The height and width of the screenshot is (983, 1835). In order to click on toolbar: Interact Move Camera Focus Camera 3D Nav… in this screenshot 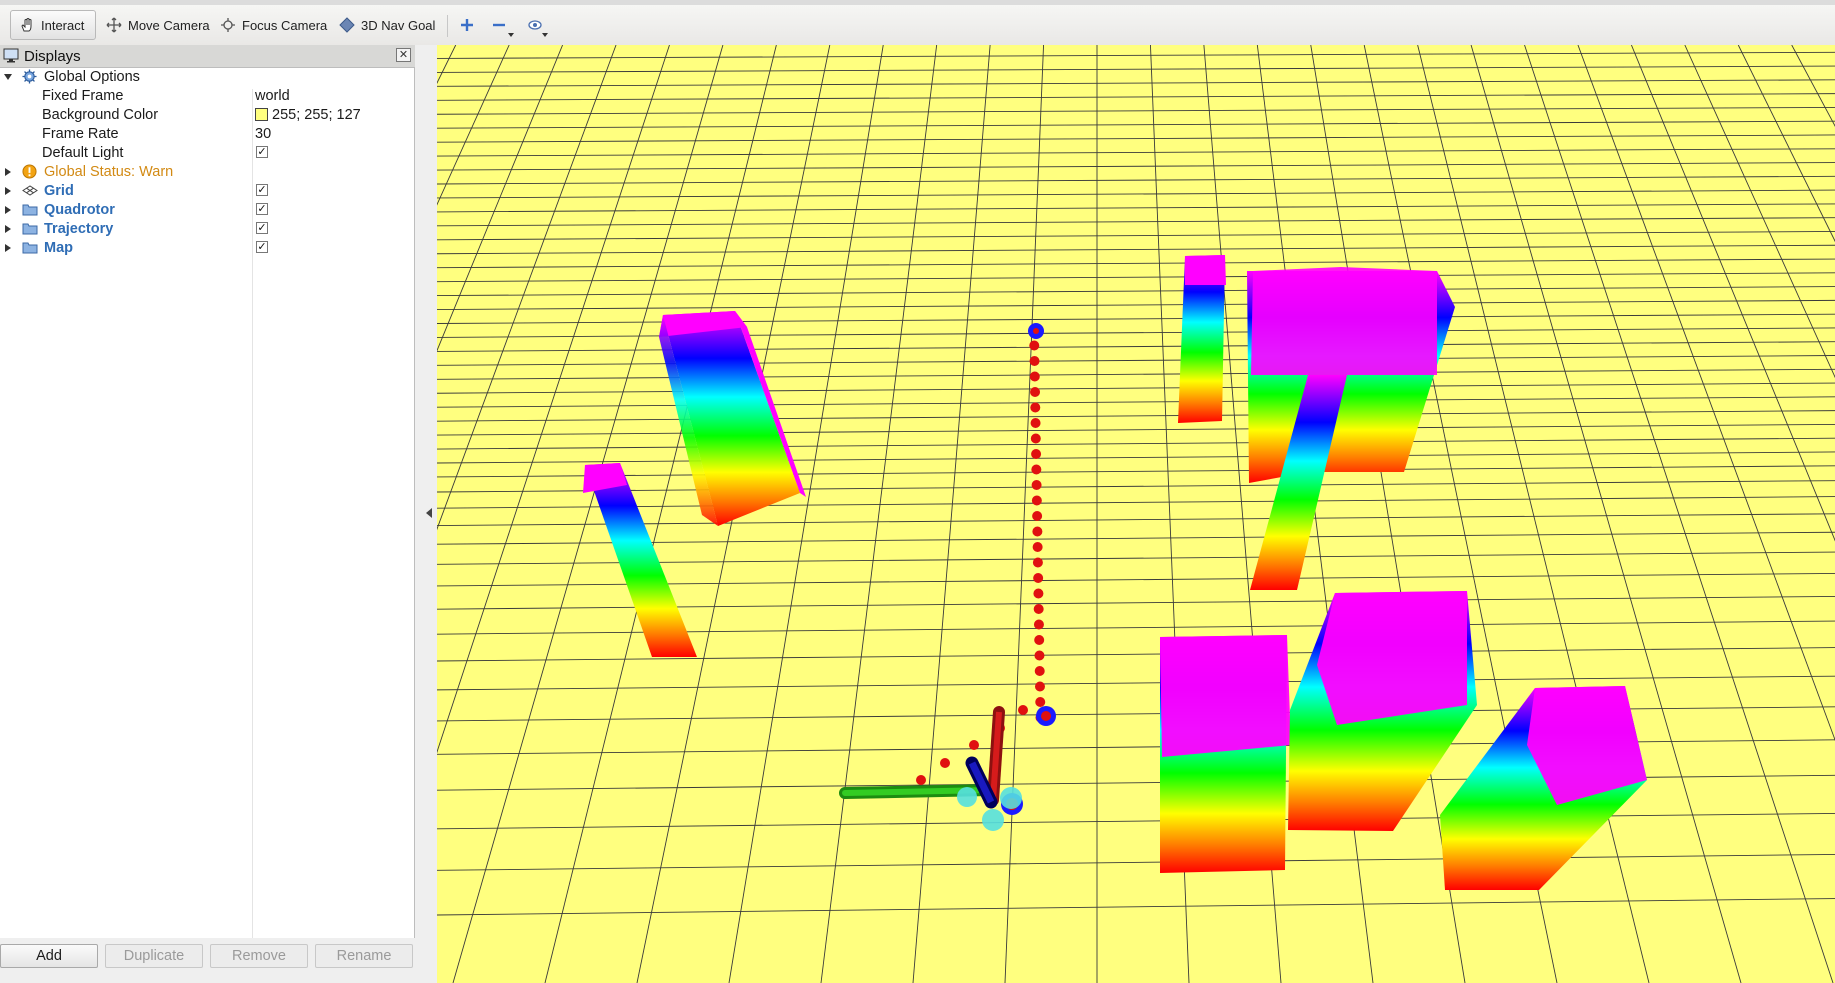, I will do `click(917, 25)`.